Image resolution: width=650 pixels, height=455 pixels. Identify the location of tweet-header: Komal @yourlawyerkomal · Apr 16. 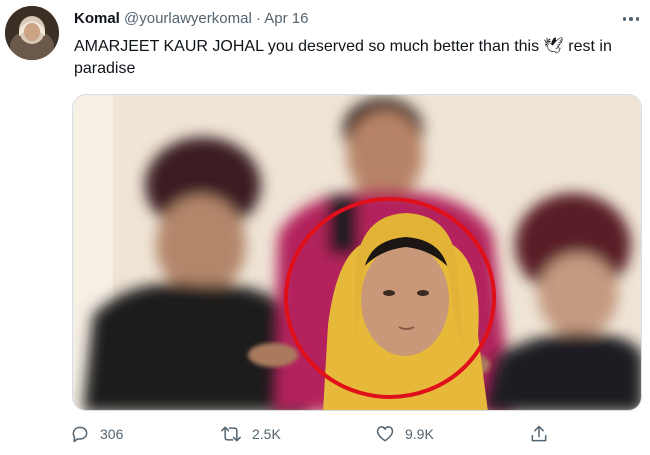
(191, 18).